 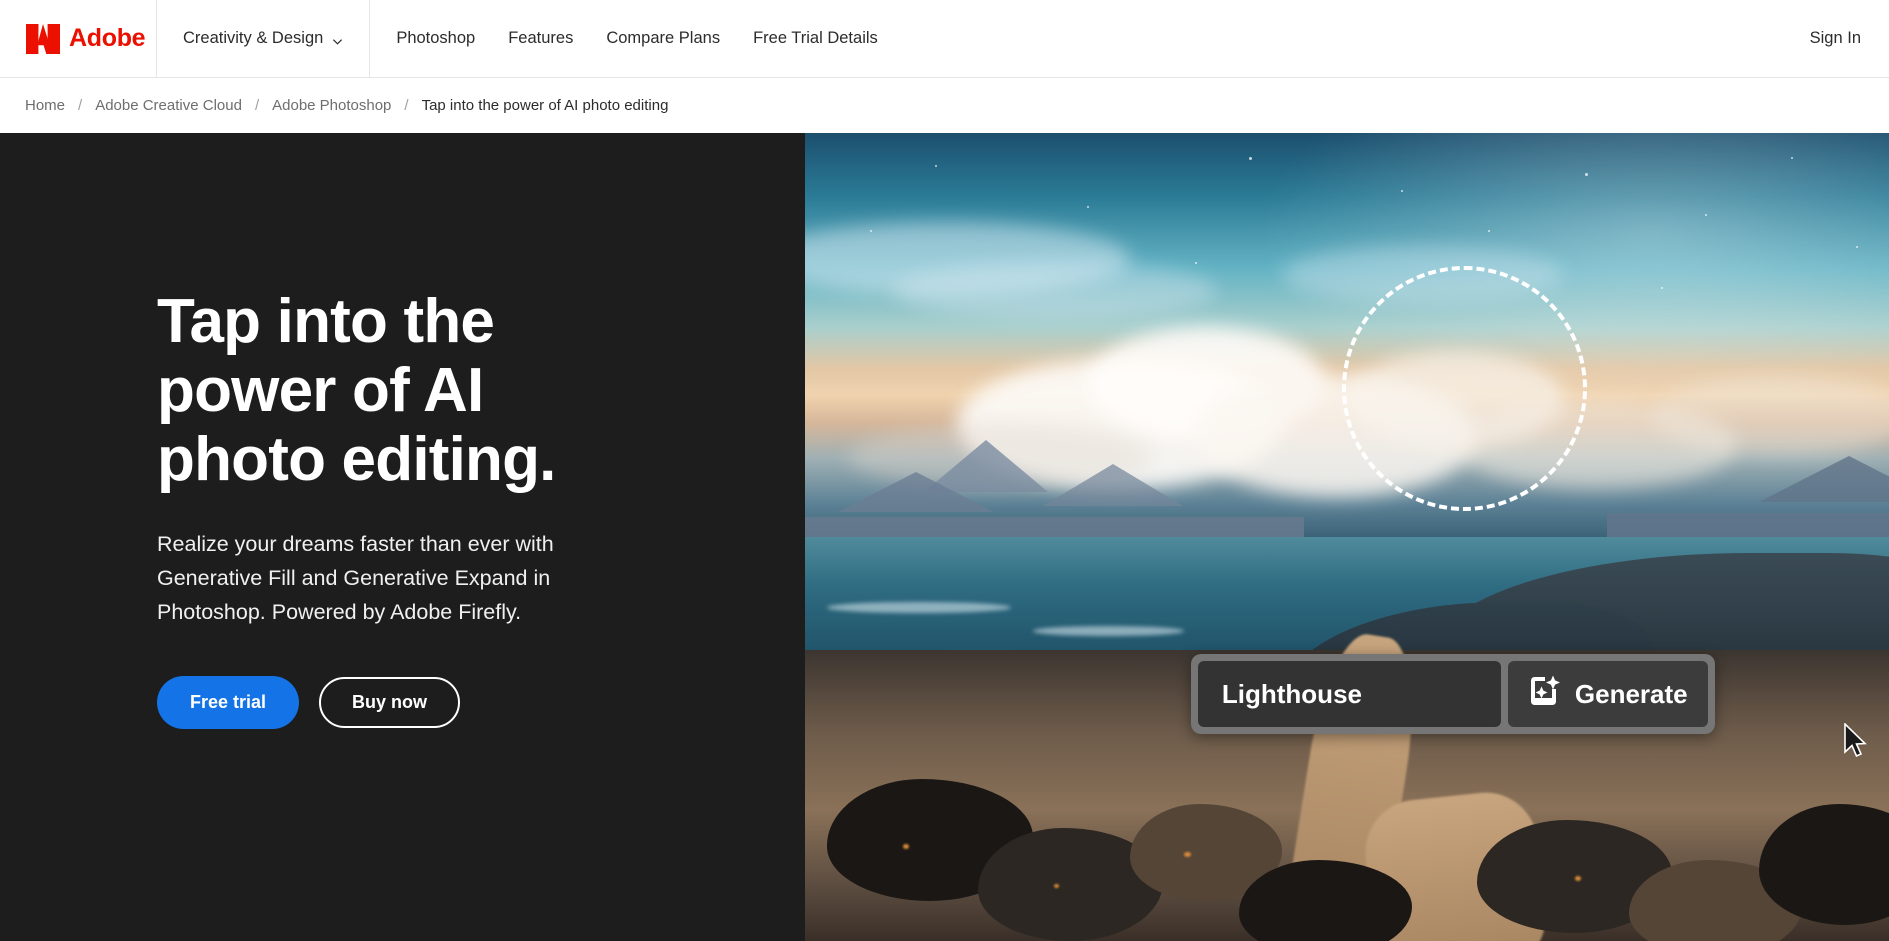 I want to click on sparkle-image-icon, so click(x=1545, y=694).